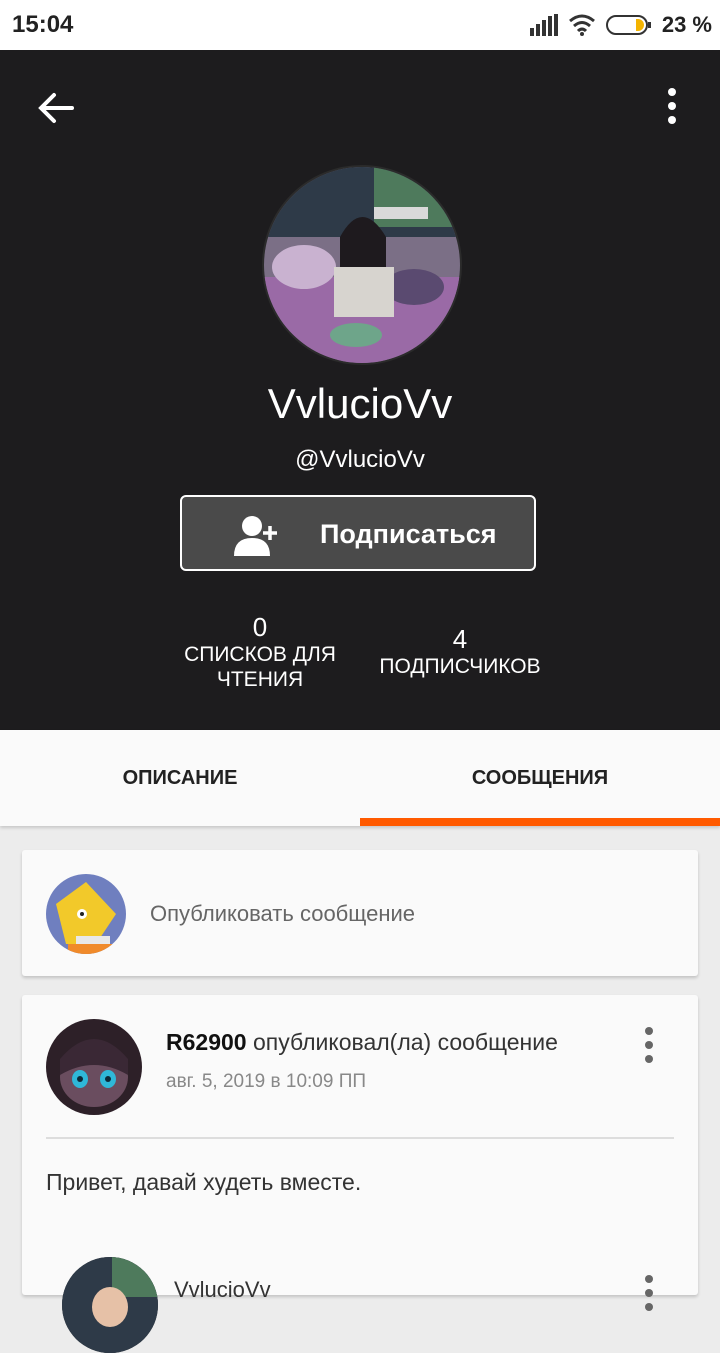 This screenshot has width=720, height=1353. Describe the element at coordinates (43, 24) in the screenshot. I see `status-time: 15:04` at that location.